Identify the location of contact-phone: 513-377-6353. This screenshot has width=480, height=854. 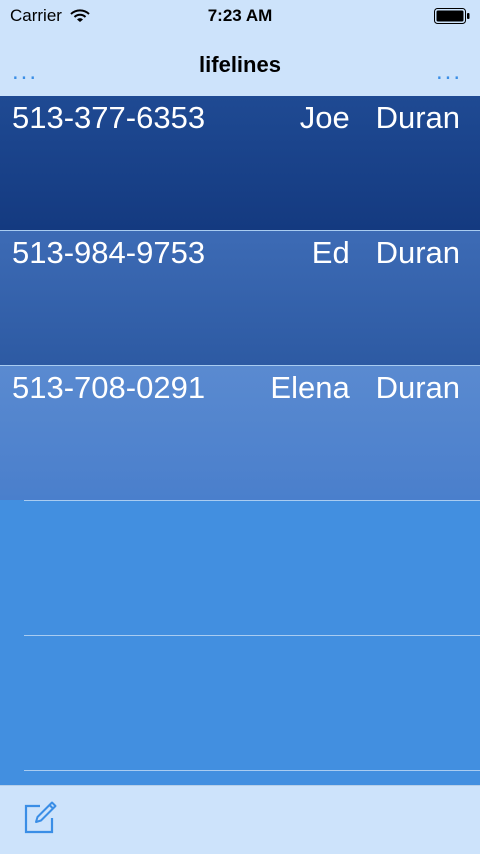
(109, 117).